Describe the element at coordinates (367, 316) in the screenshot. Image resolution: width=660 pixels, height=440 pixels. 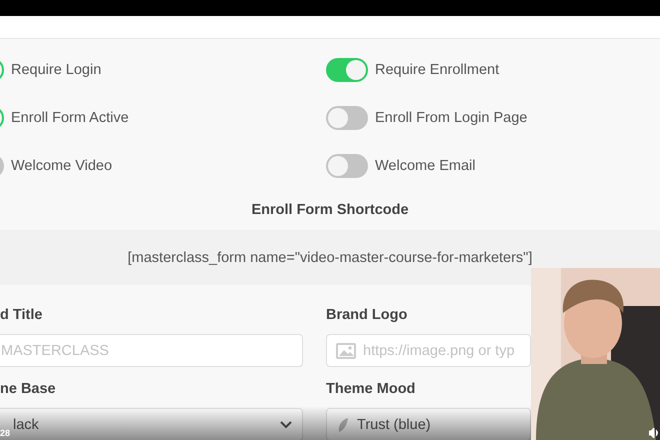
I see `field-label: Brand Logo` at that location.